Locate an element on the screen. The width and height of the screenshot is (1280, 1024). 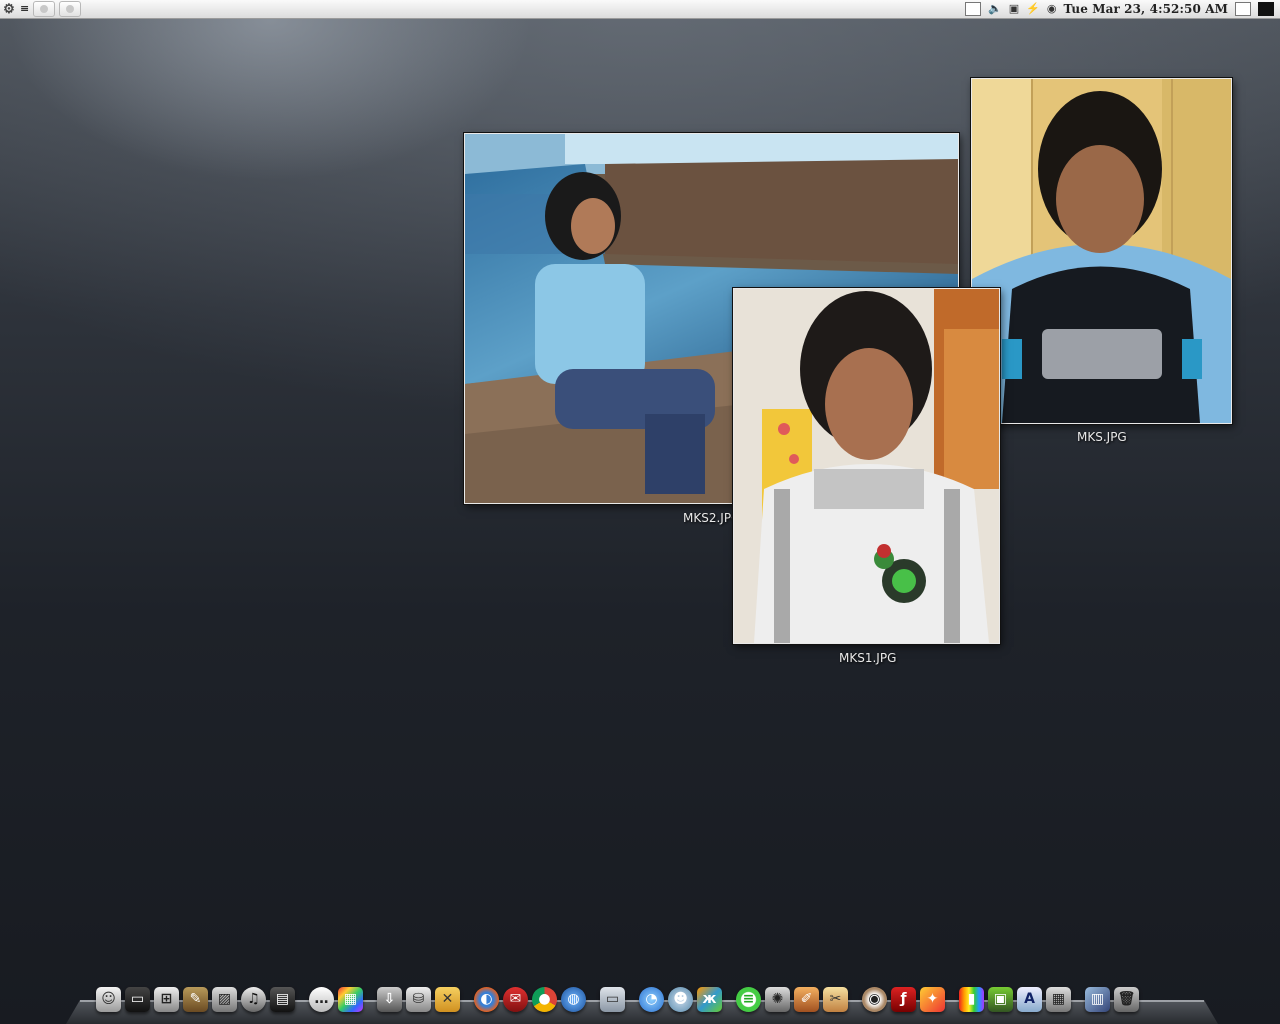
pictures-icon: ▨ is located at coordinates (224, 999).